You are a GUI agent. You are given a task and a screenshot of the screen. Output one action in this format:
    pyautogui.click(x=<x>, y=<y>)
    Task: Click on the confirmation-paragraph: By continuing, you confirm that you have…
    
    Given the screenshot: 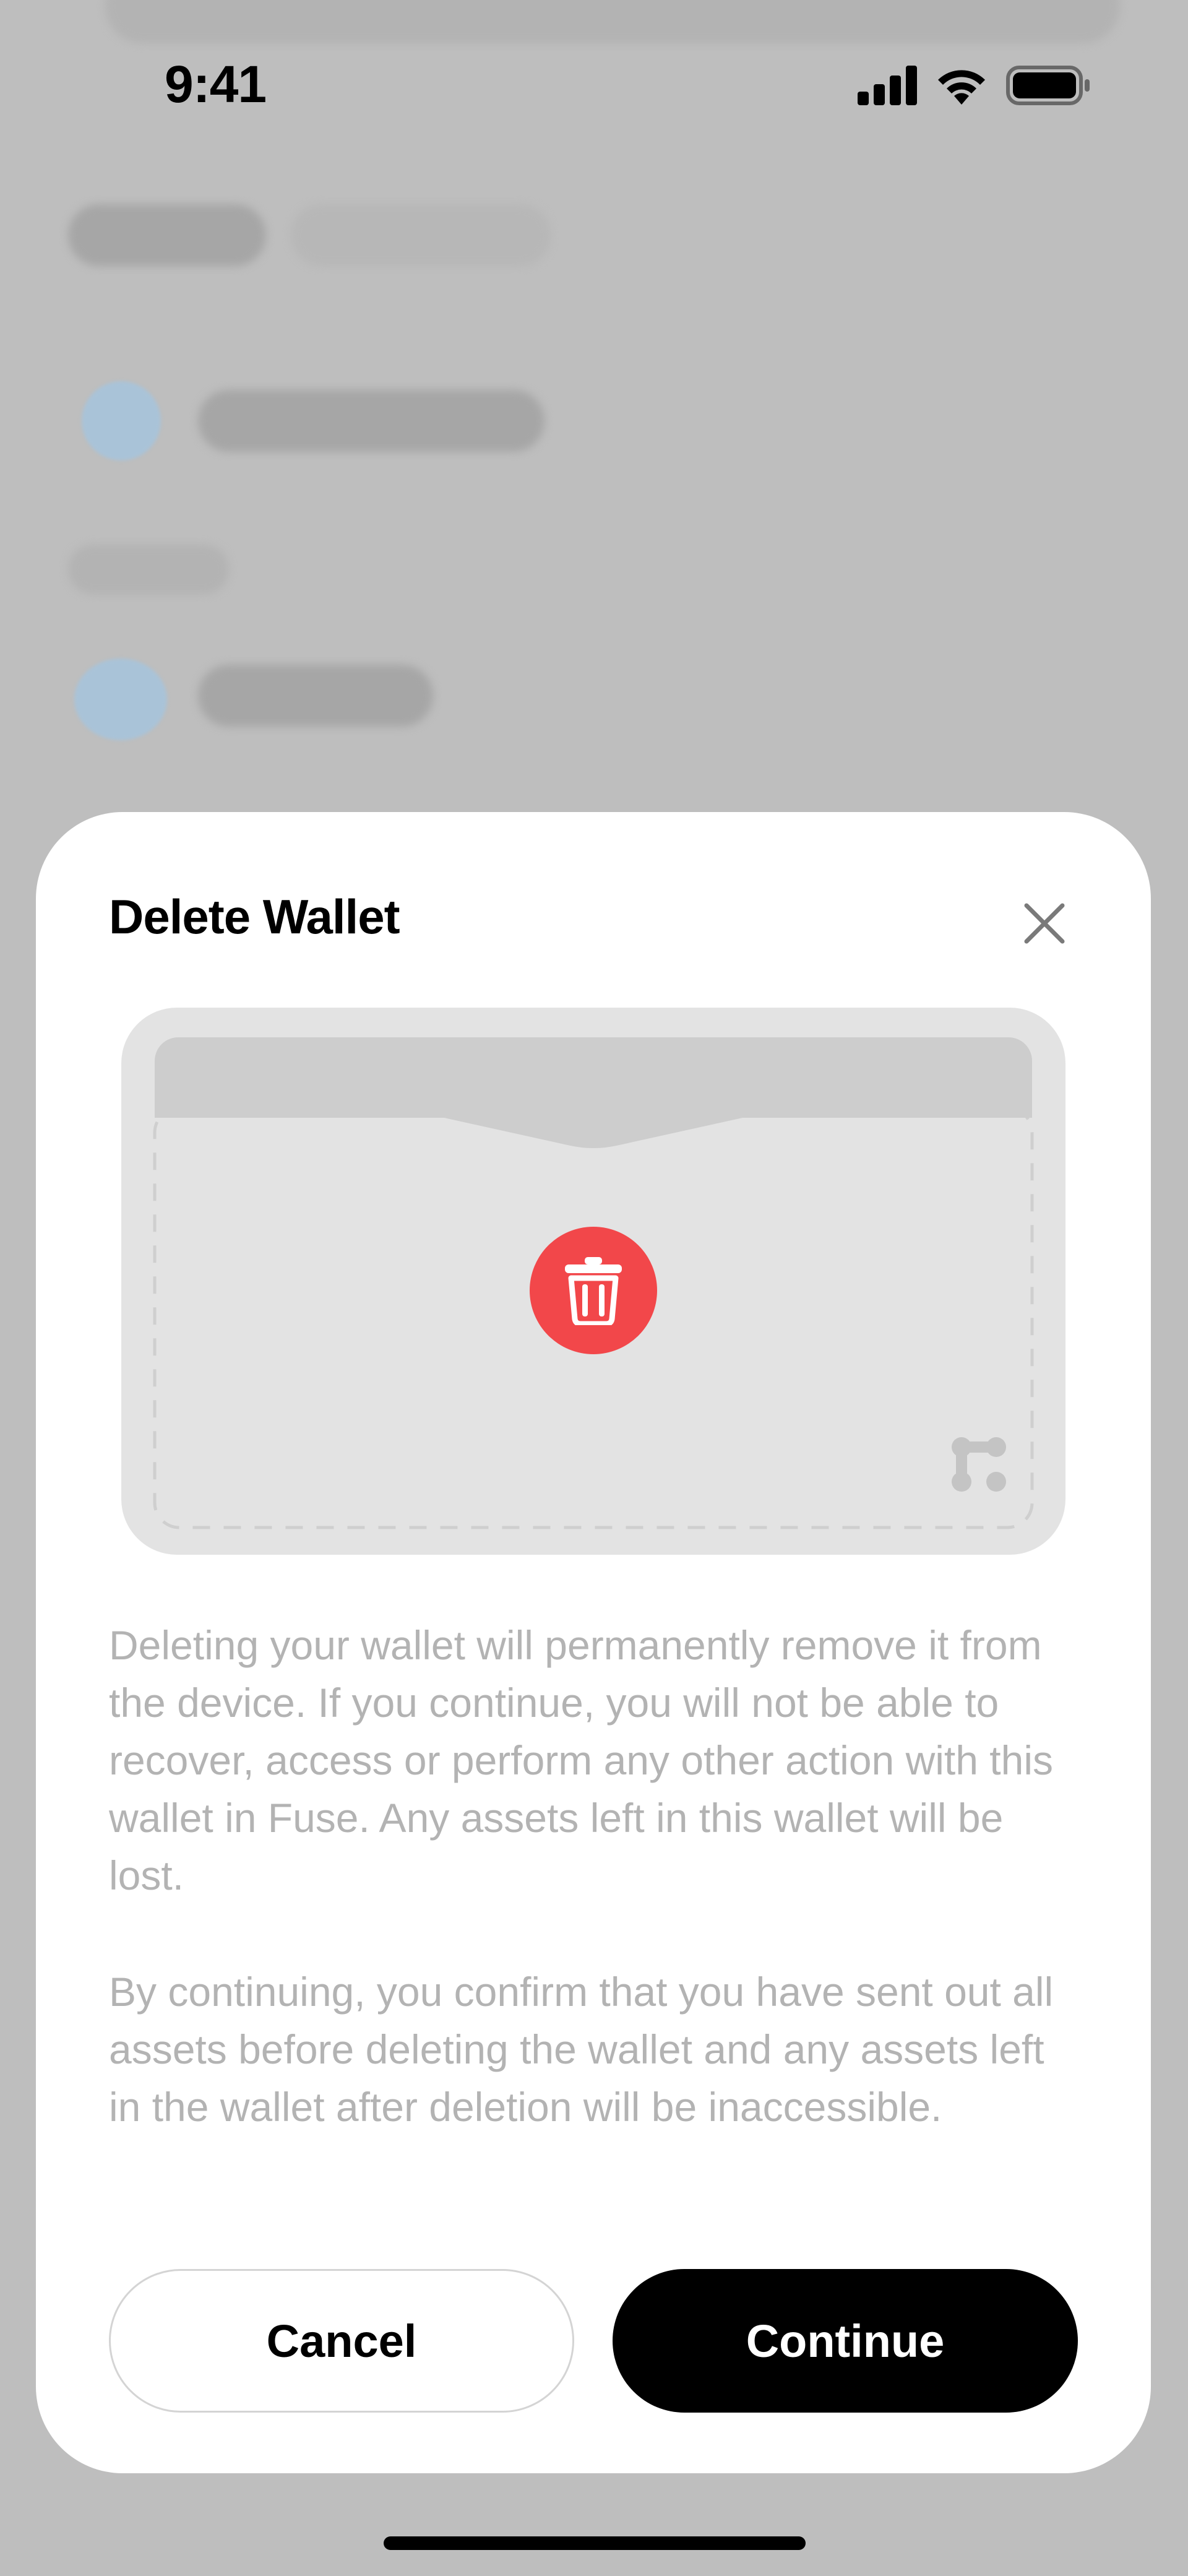 What is the action you would take?
    pyautogui.click(x=581, y=2049)
    